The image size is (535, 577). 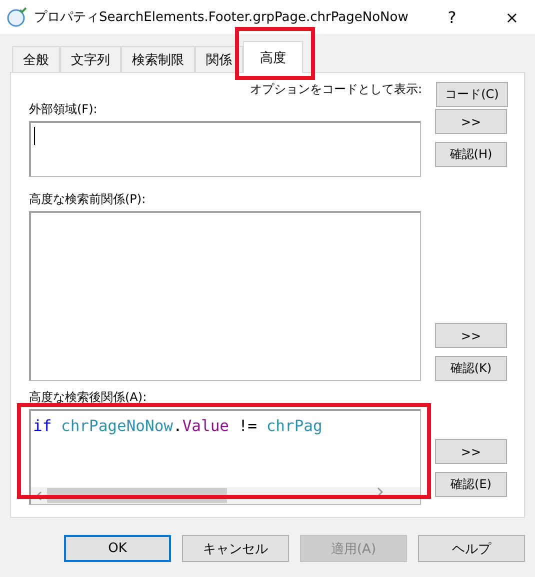 What do you see at coordinates (90, 59) in the screenshot?
I see `tab: 文字列` at bounding box center [90, 59].